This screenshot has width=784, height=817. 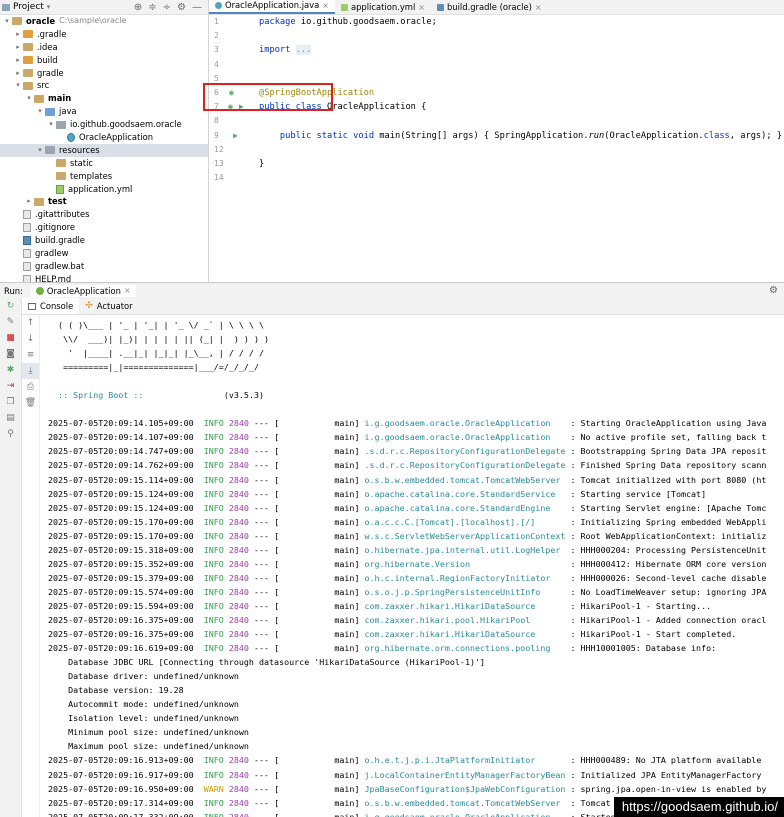 I want to click on tree-item: ▾ java, so click(x=104, y=111).